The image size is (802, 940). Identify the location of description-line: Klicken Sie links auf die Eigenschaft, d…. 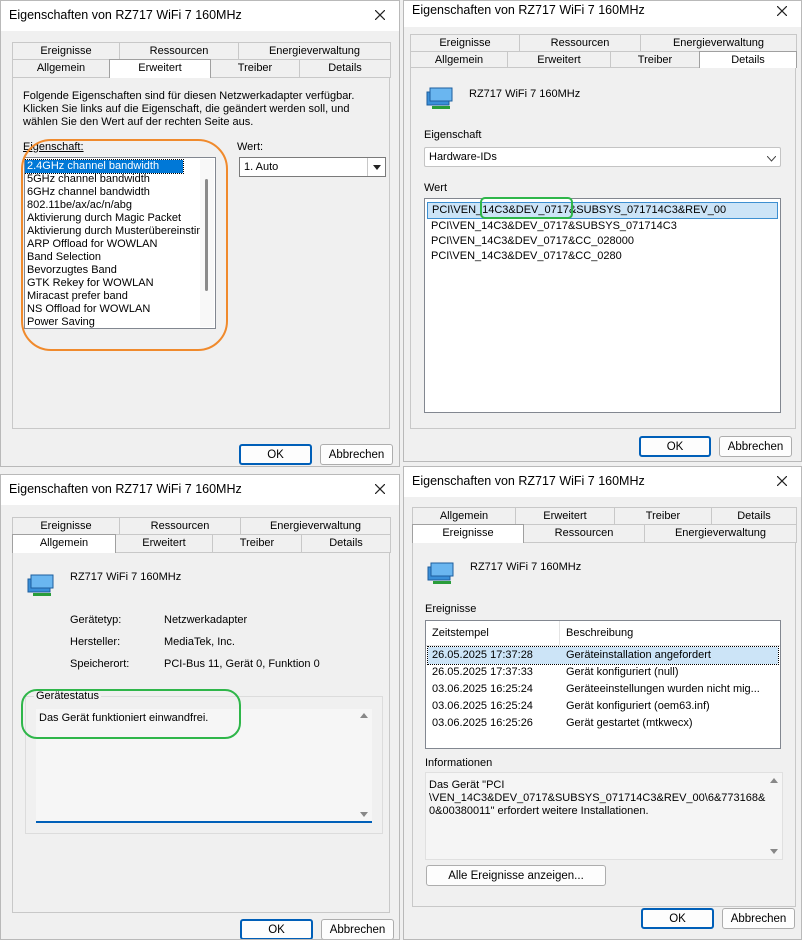
(186, 109).